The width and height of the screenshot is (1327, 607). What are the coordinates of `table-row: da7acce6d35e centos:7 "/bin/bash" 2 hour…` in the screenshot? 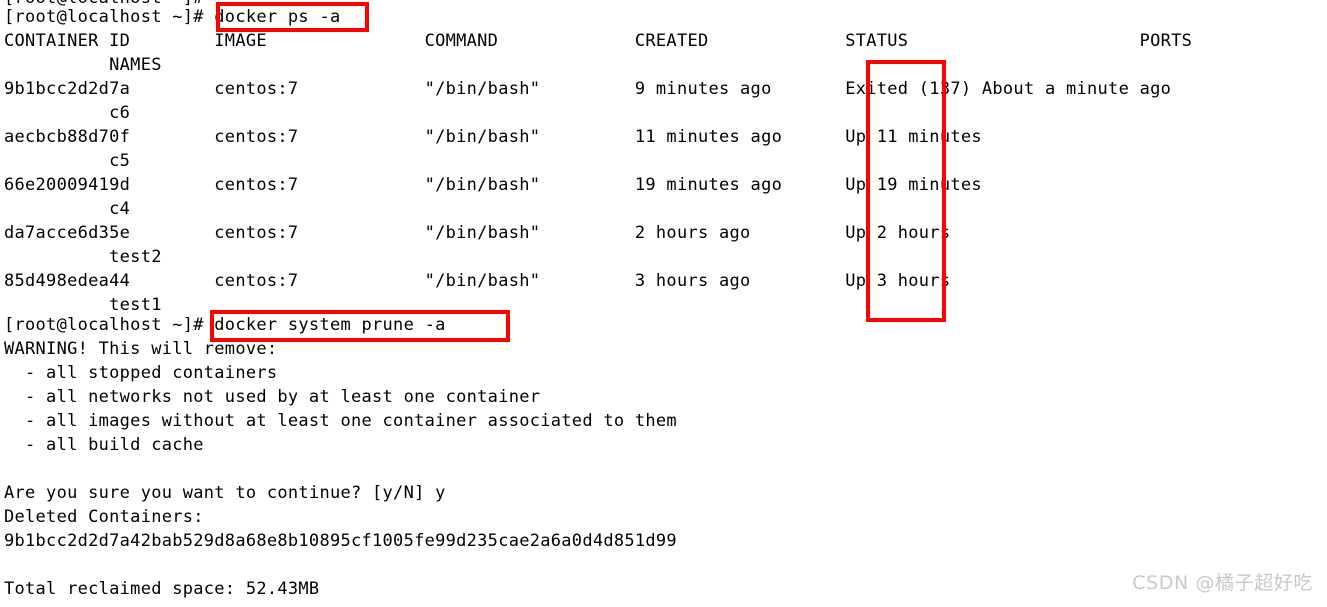 It's located at (477, 233).